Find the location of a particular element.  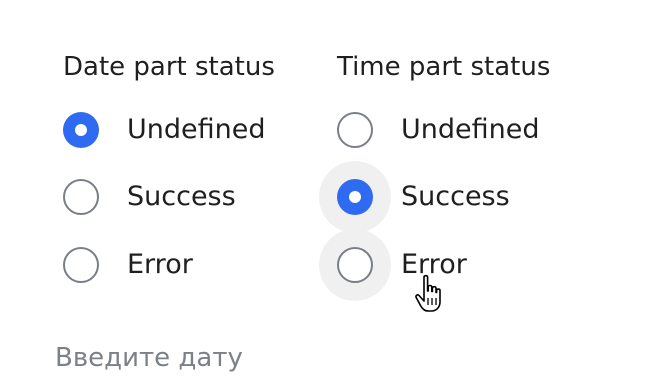

date-radio-undefined-label: Undefined is located at coordinates (196, 129).